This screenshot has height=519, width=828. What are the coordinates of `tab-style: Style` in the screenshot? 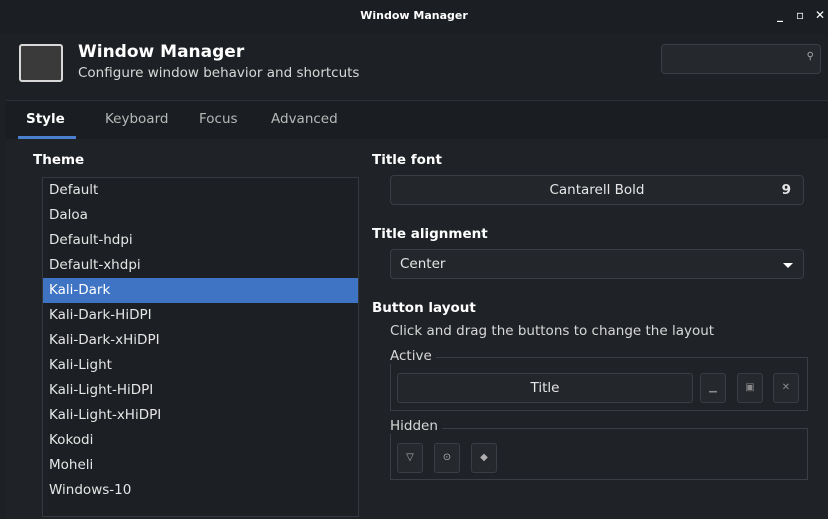 It's located at (45, 119).